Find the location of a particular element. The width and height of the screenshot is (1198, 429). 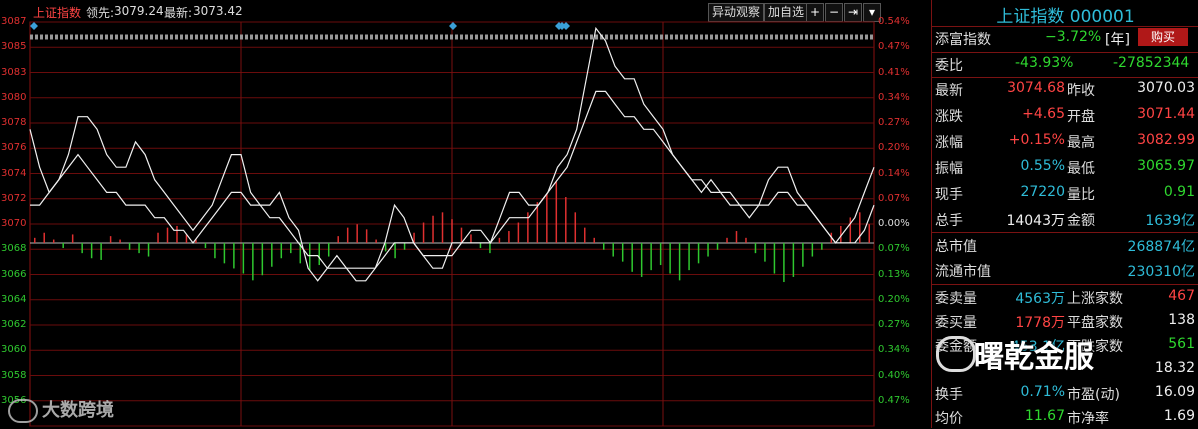

market-cap-row: 总市值 268874亿 is located at coordinates (1066, 245).